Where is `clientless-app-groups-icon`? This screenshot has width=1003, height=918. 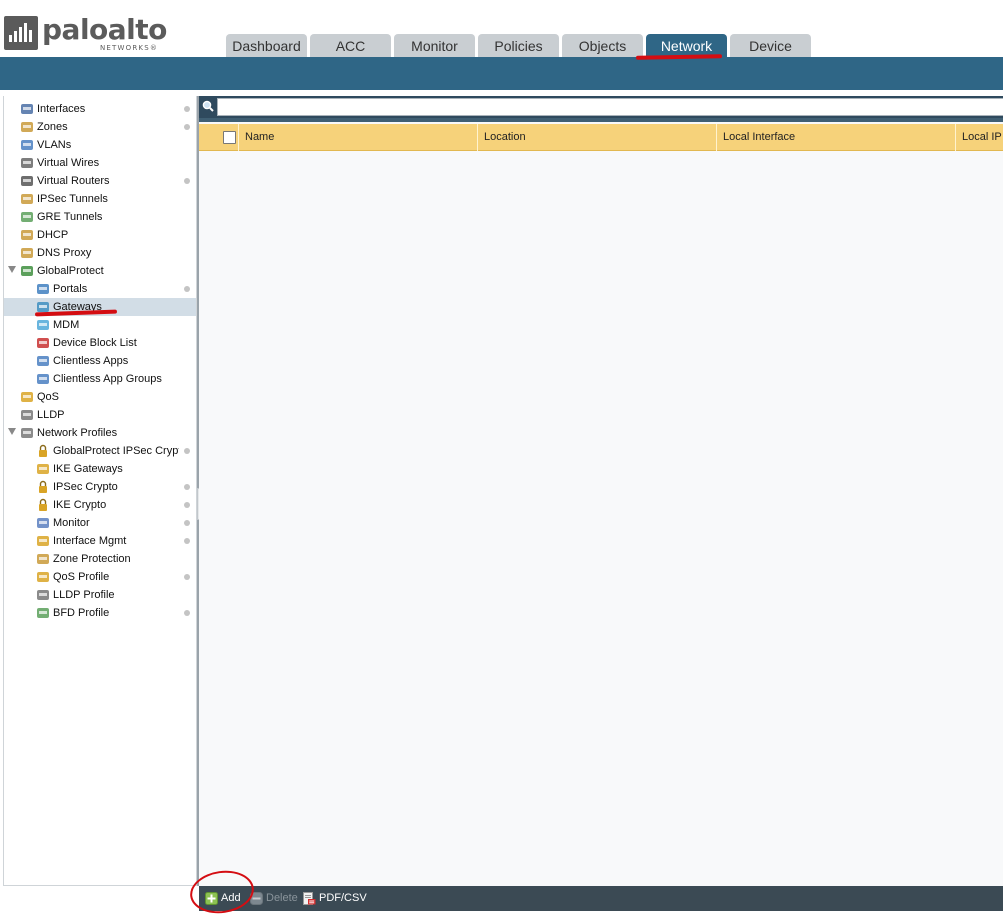
clientless-app-groups-icon is located at coordinates (43, 379).